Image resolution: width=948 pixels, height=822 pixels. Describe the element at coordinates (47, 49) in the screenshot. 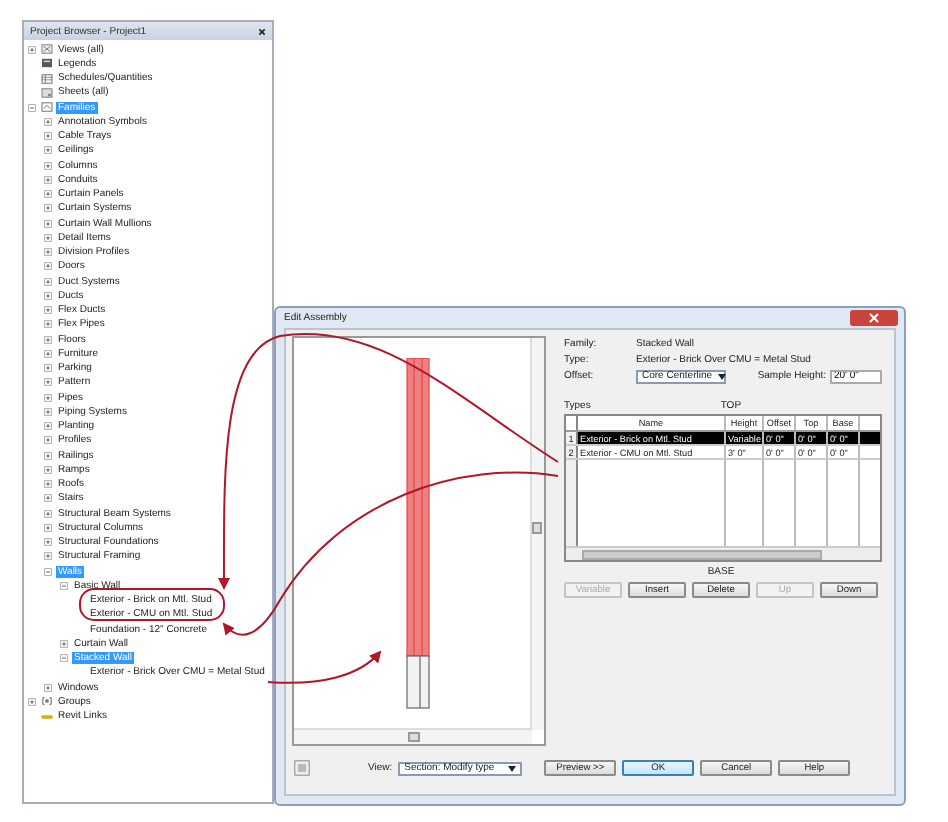

I see `views-icon` at that location.